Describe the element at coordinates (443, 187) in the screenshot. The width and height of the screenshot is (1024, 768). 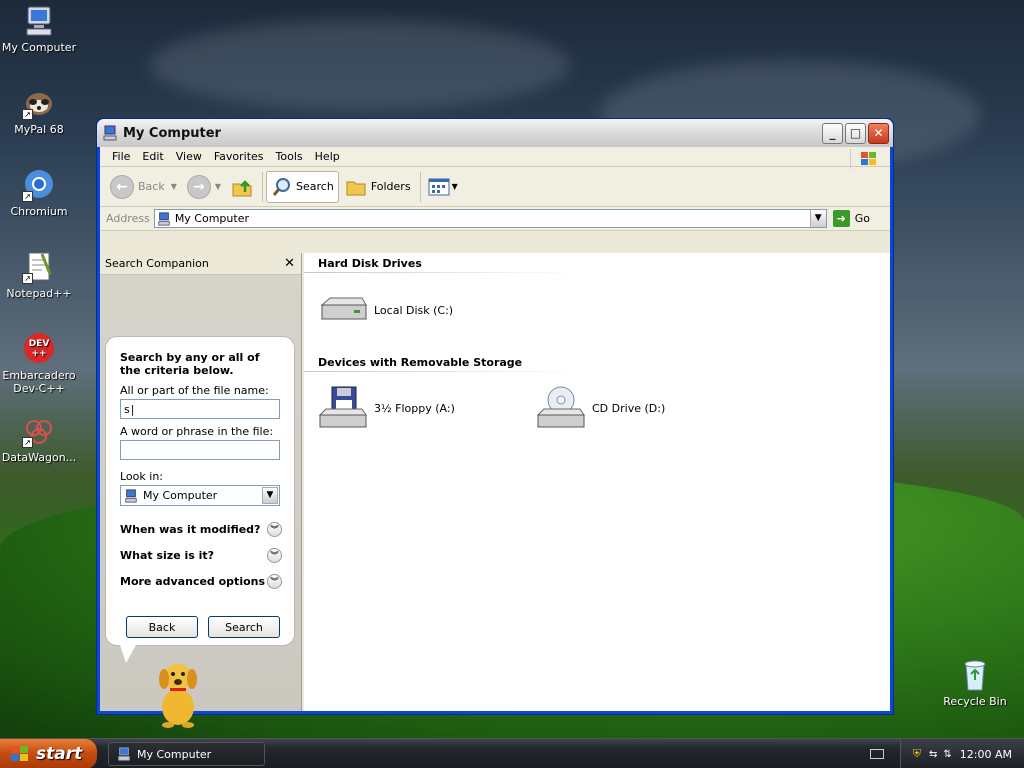
I see `views-button: ▼` at that location.